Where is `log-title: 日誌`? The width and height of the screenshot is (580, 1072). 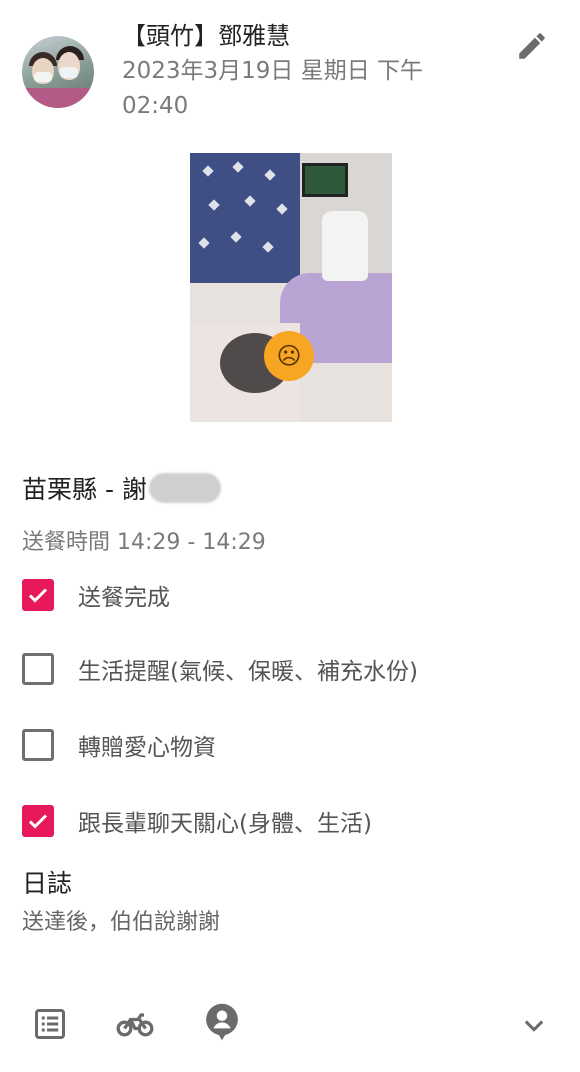
log-title: 日誌 is located at coordinates (47, 883).